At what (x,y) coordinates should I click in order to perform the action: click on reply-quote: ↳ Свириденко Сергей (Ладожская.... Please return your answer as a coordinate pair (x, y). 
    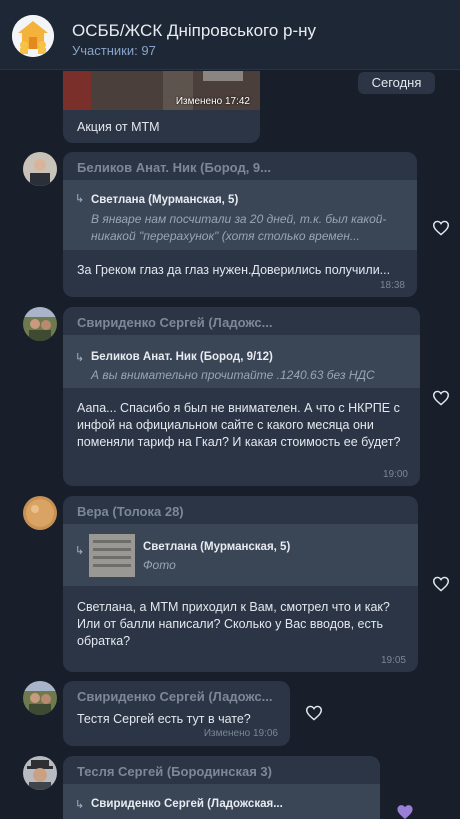
    Looking at the image, I should click on (221, 801).